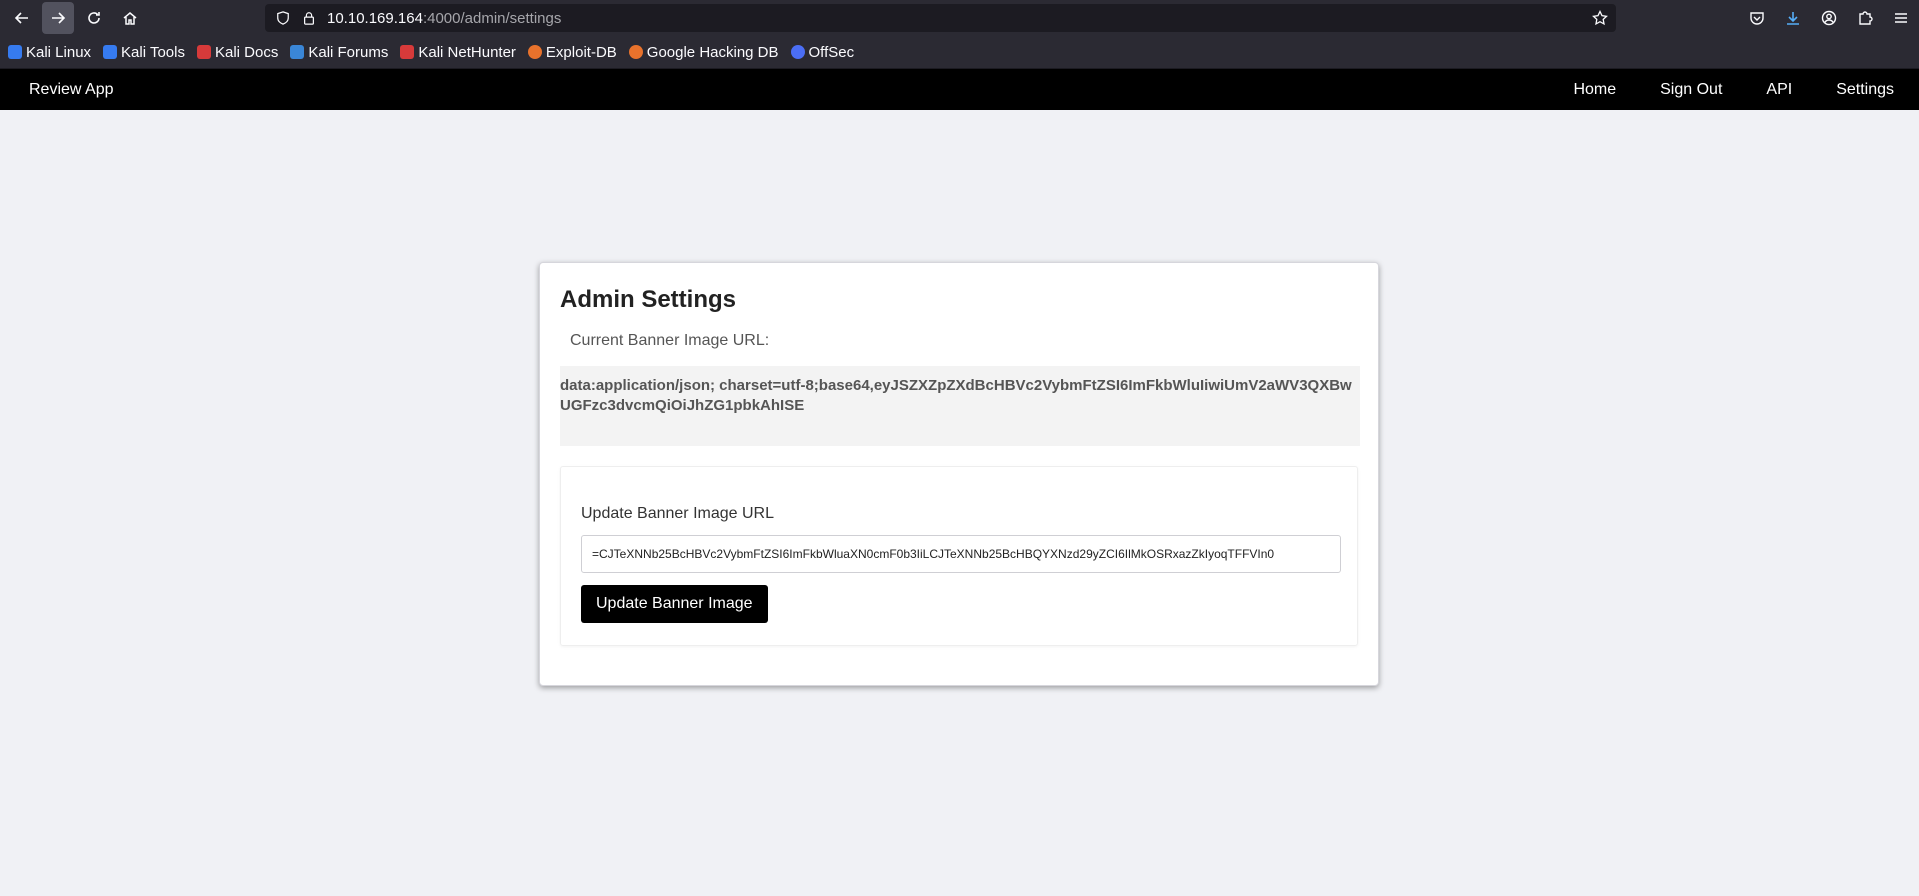 The width and height of the screenshot is (1919, 896). Describe the element at coordinates (677, 513) in the screenshot. I see `update-banner-label: Update Banner Image URL` at that location.